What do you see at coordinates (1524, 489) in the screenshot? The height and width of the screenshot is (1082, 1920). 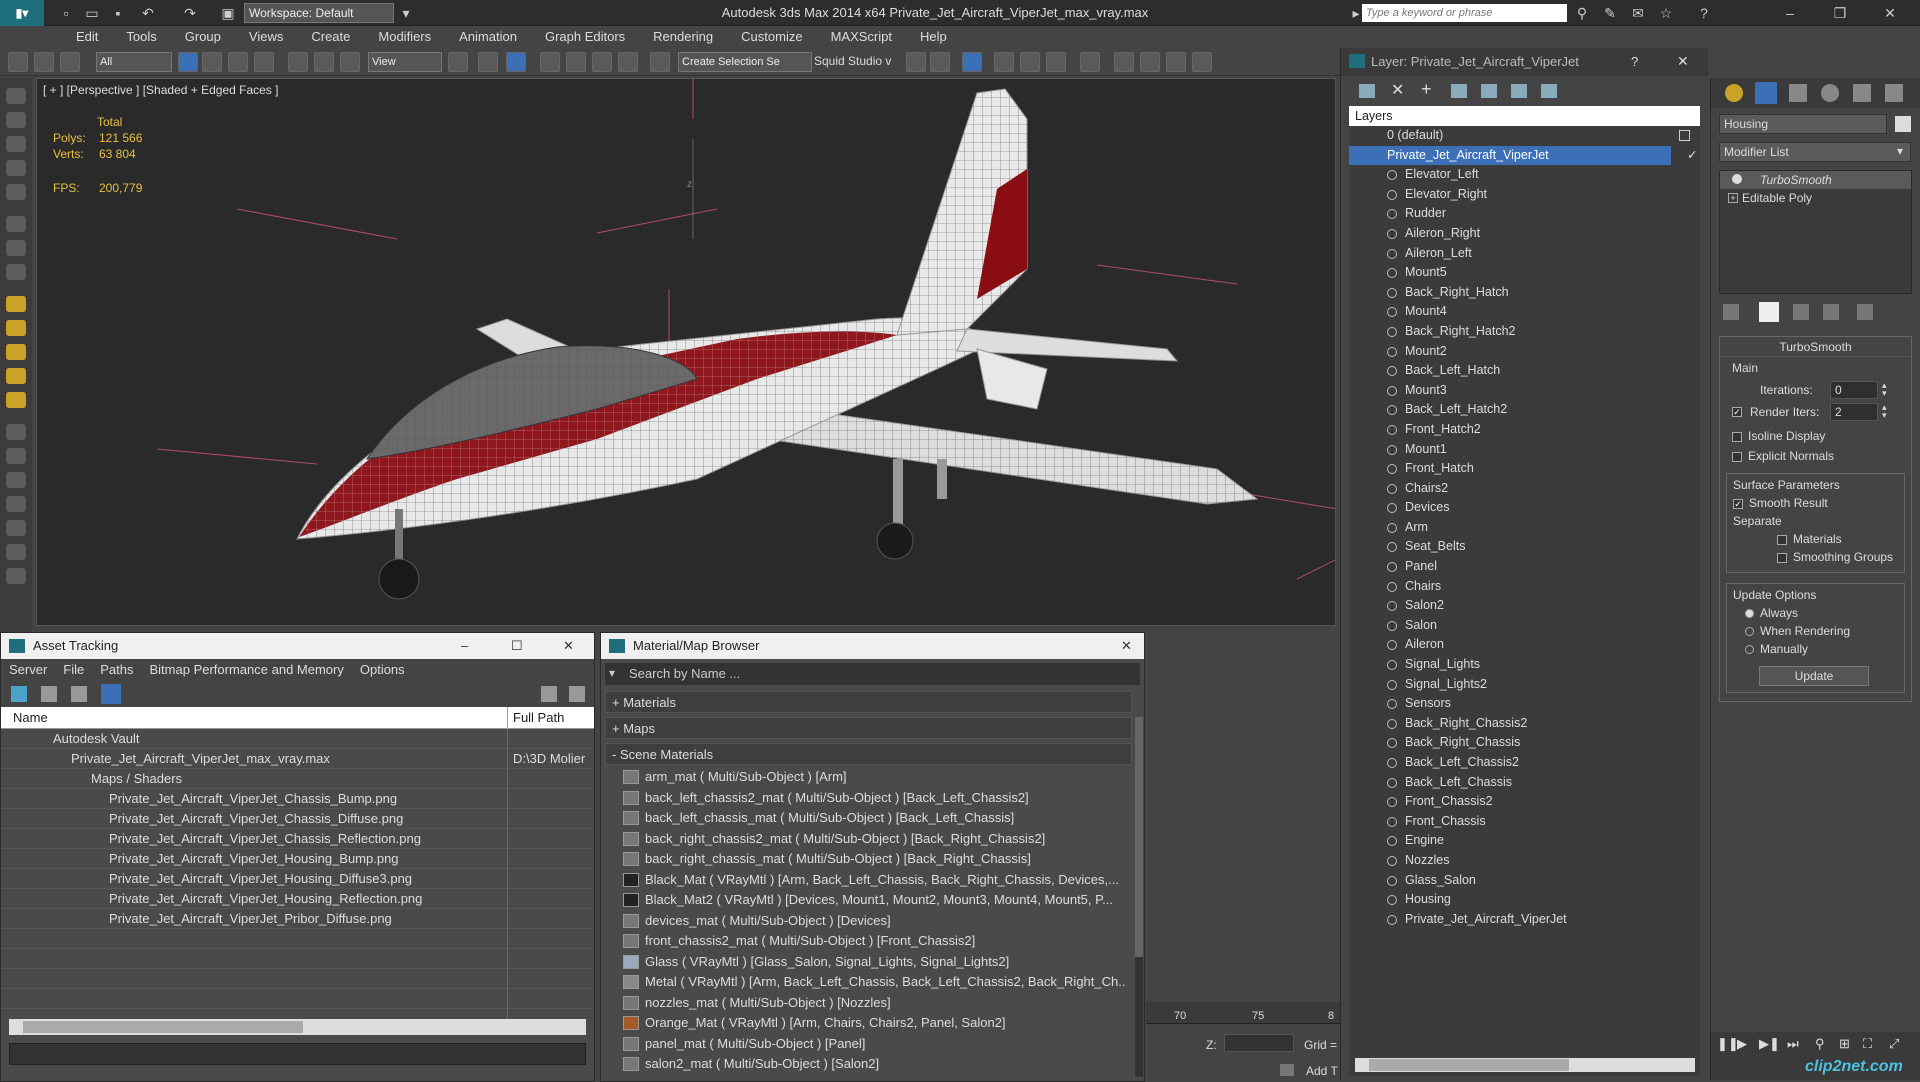 I see `layer-item: Chairs2` at bounding box center [1524, 489].